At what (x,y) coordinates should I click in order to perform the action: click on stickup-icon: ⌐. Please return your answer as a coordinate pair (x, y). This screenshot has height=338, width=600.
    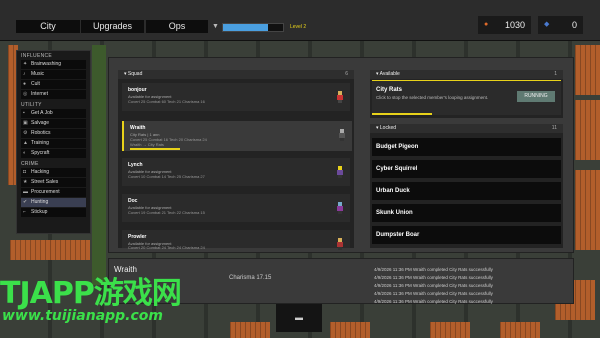
    Looking at the image, I should click on (24, 212).